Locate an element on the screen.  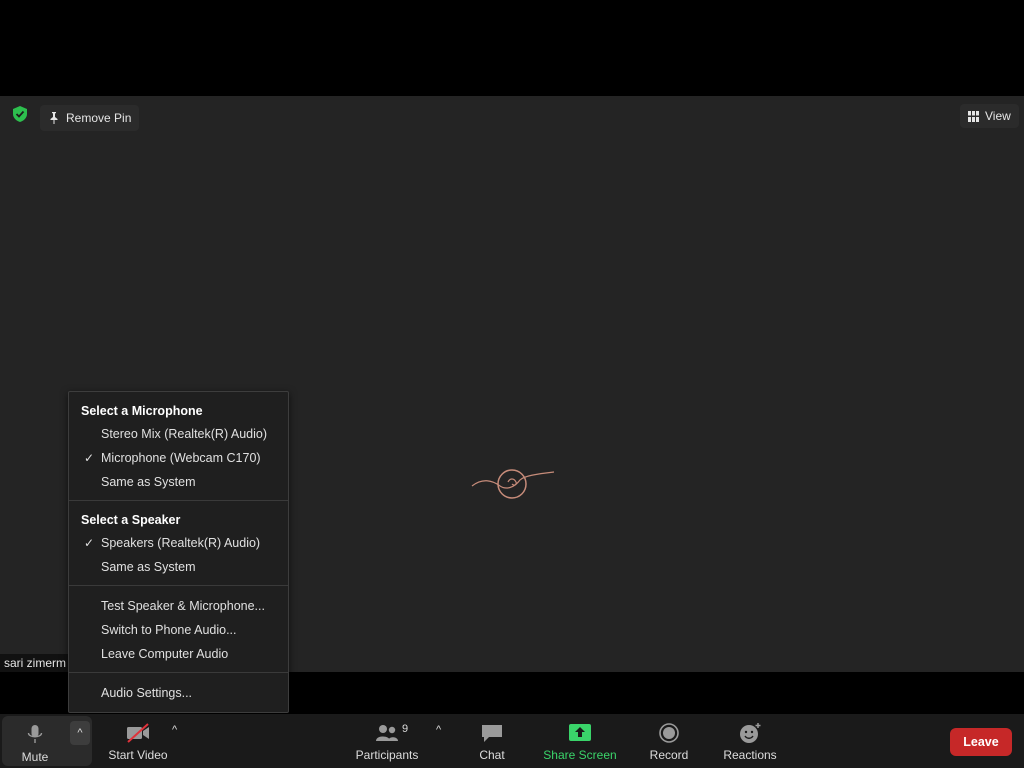
menu-item-leave-computer-audio: Leave Computer Audio is located at coordinates (178, 654).